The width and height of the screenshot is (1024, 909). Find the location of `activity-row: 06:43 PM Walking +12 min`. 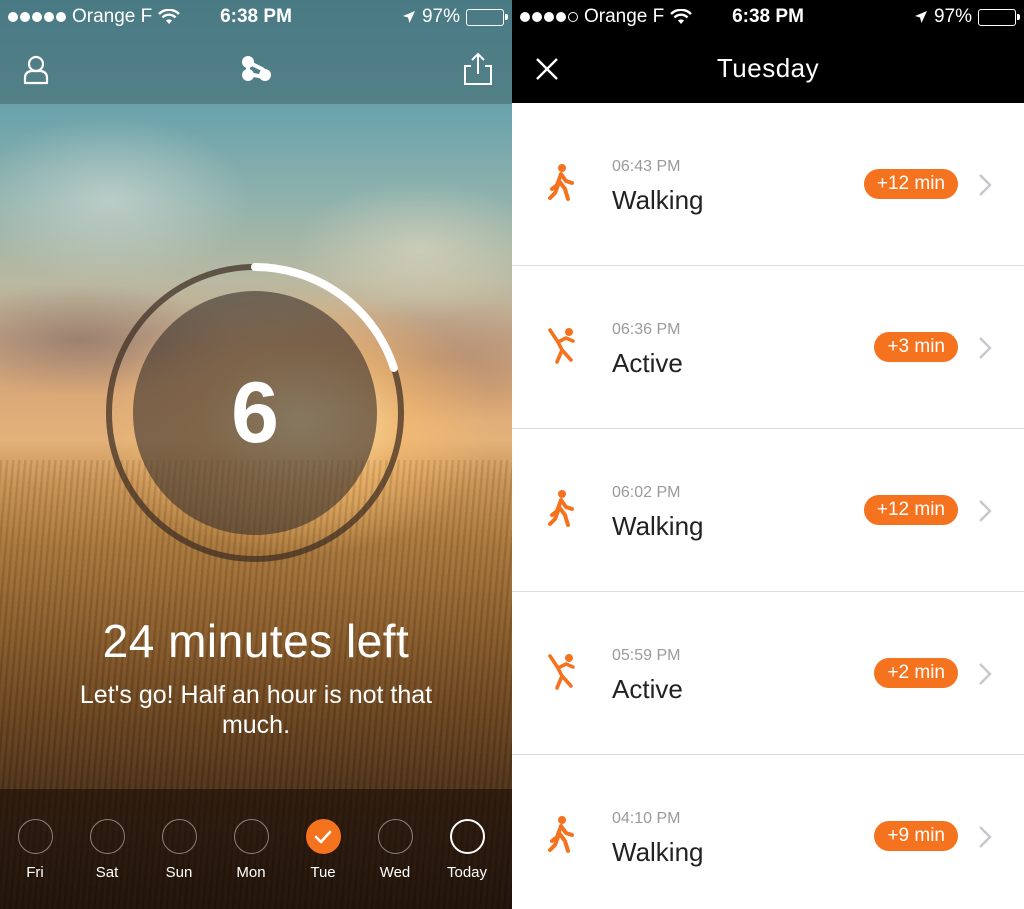

activity-row: 06:43 PM Walking +12 min is located at coordinates (768, 184).